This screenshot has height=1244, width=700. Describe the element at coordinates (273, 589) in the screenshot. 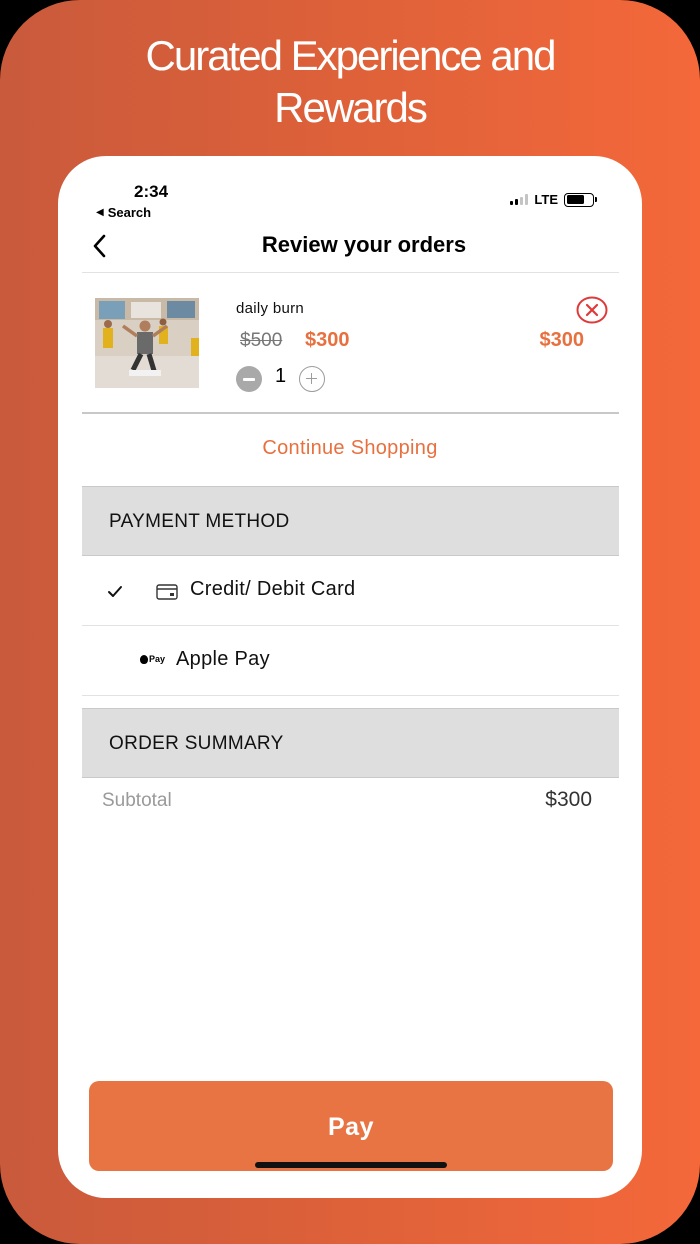

I see `payment-option-label: Credit/ Debit Card` at that location.